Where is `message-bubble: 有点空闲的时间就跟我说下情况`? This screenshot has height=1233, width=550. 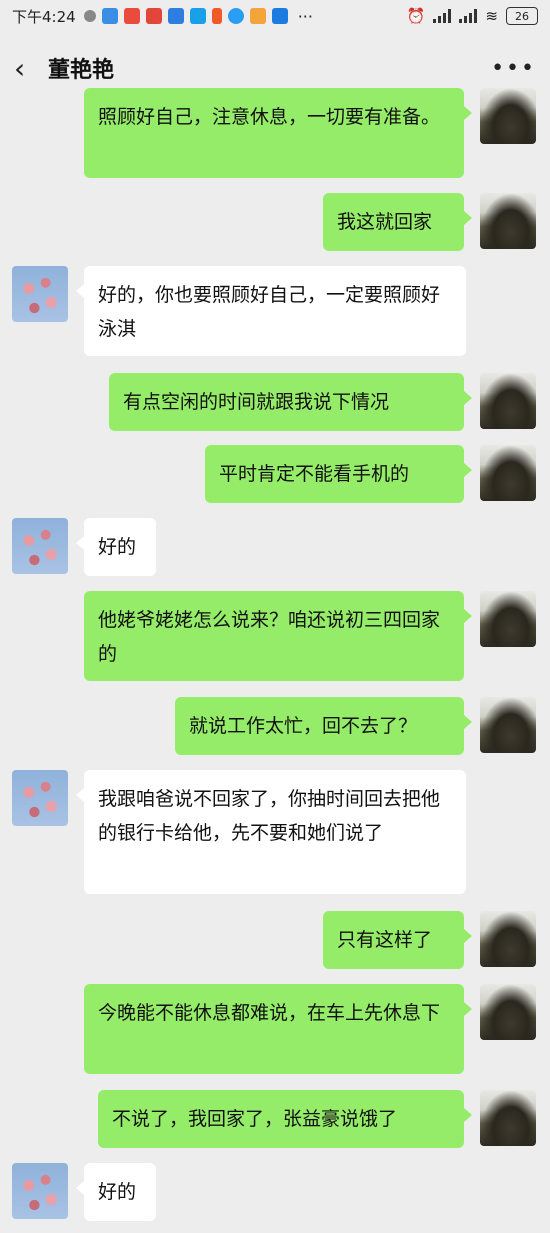
message-bubble: 有点空闲的时间就跟我说下情况 is located at coordinates (290, 402).